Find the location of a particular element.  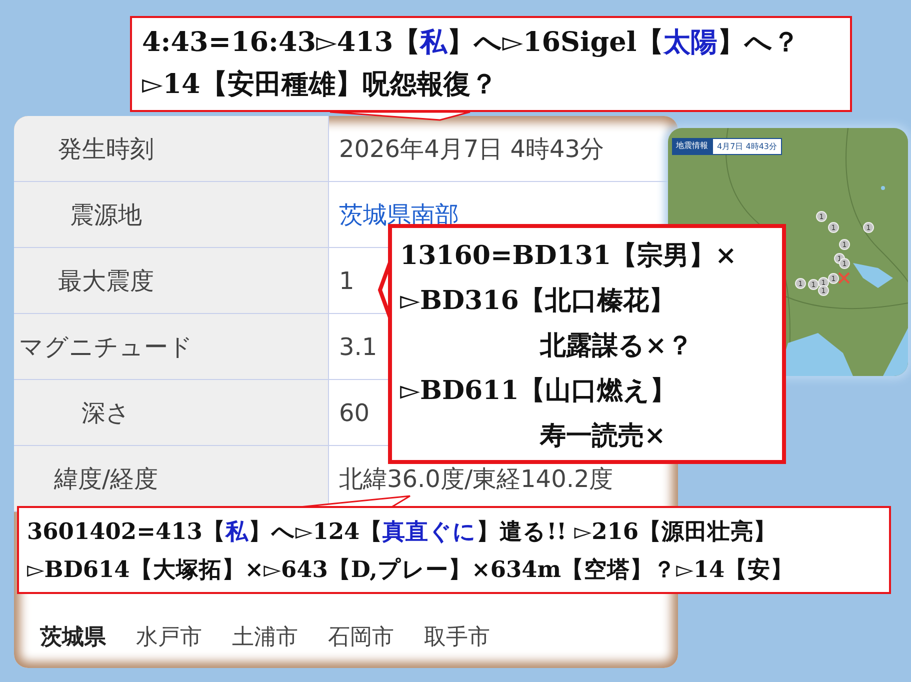

row-value: 60 is located at coordinates (354, 412).